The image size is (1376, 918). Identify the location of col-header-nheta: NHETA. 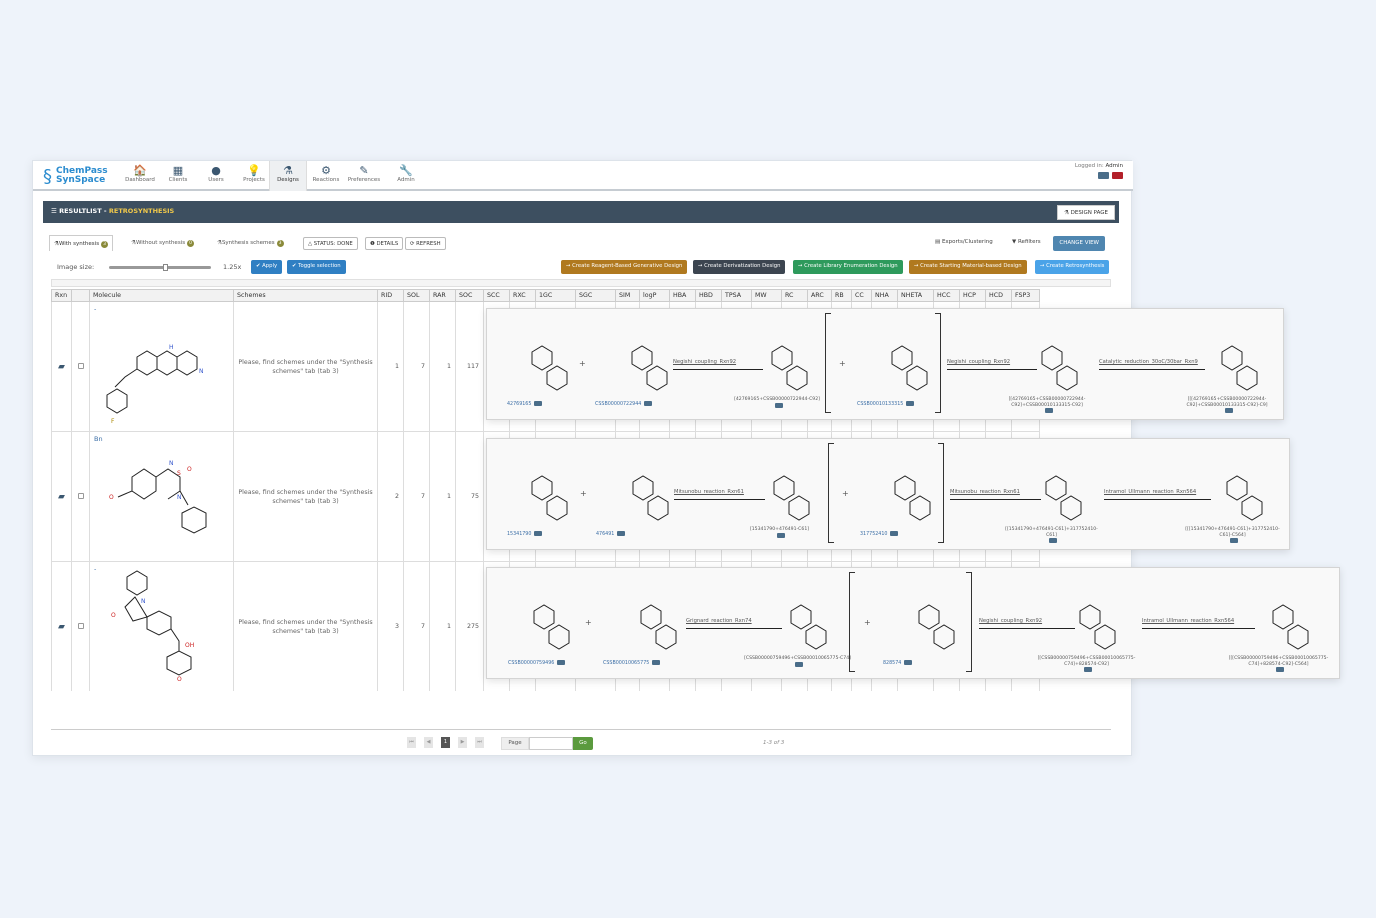
(915, 295).